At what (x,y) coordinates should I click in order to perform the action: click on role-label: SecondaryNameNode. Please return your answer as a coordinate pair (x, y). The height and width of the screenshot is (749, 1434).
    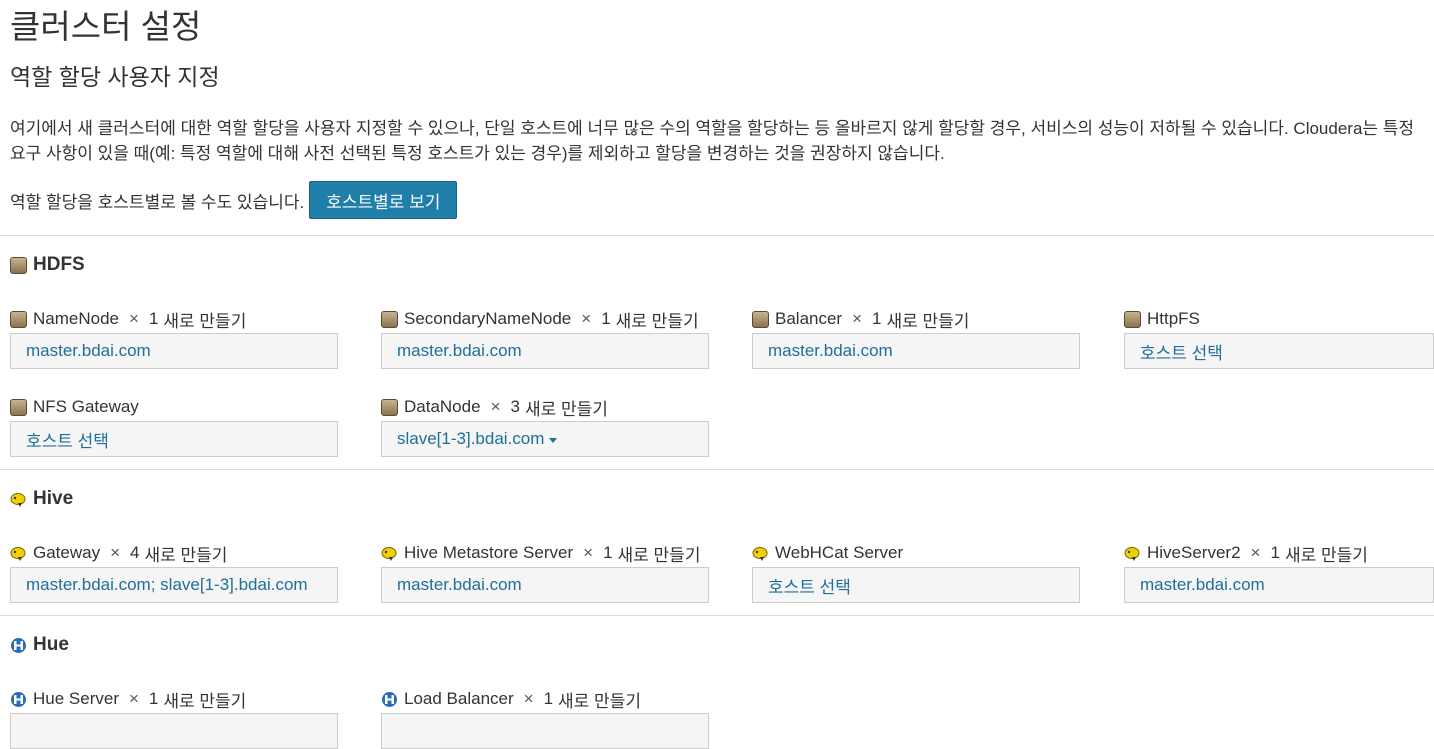
    Looking at the image, I should click on (488, 318).